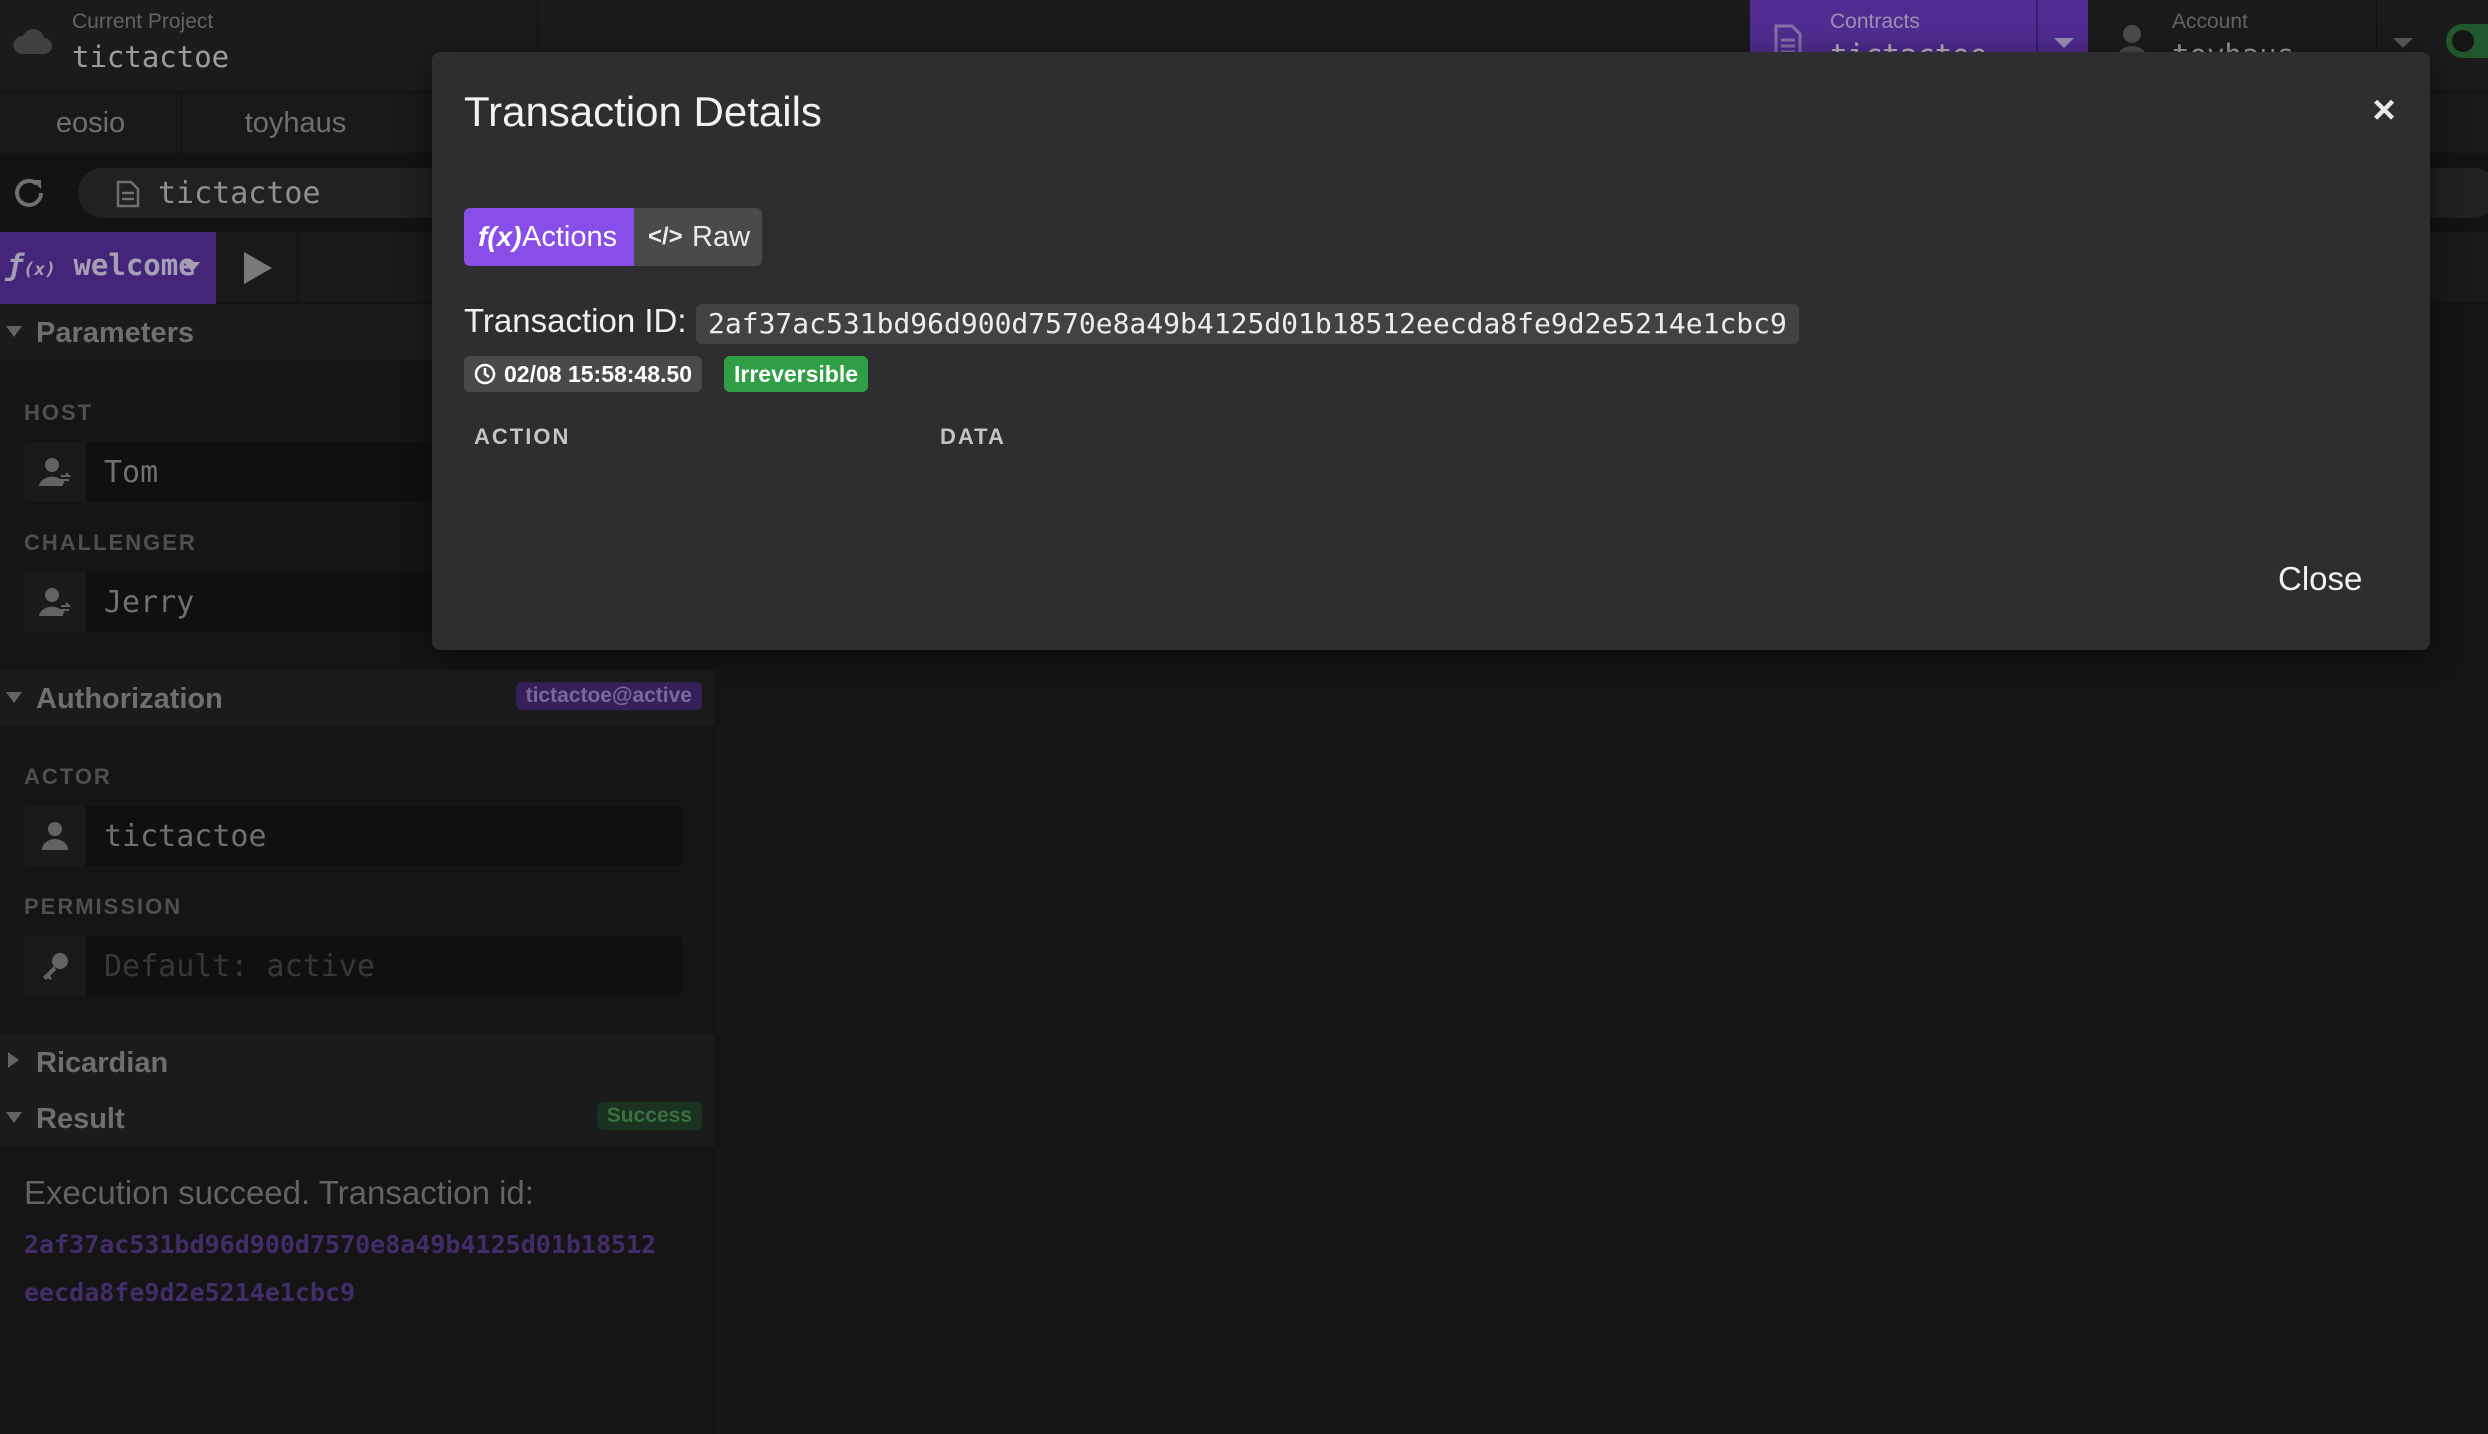  Describe the element at coordinates (485, 374) in the screenshot. I see `clock-icon` at that location.